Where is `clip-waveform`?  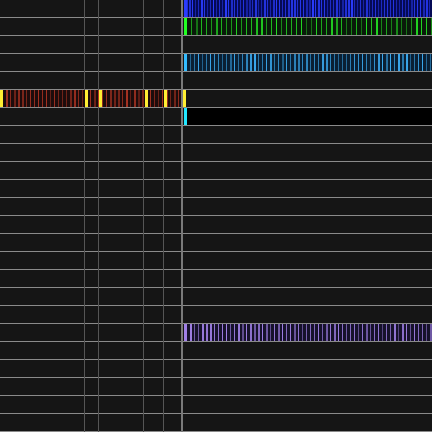
clip-waveform is located at coordinates (308, 26).